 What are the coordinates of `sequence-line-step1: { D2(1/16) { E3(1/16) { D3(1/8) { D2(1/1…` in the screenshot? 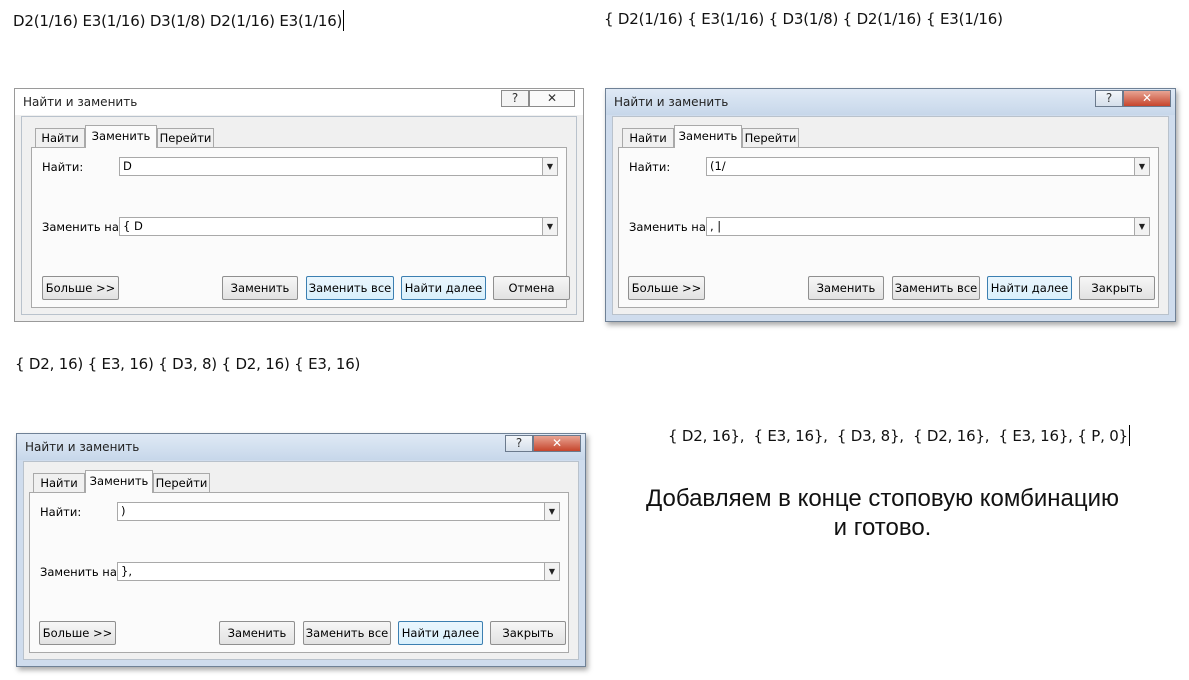 It's located at (803, 19).